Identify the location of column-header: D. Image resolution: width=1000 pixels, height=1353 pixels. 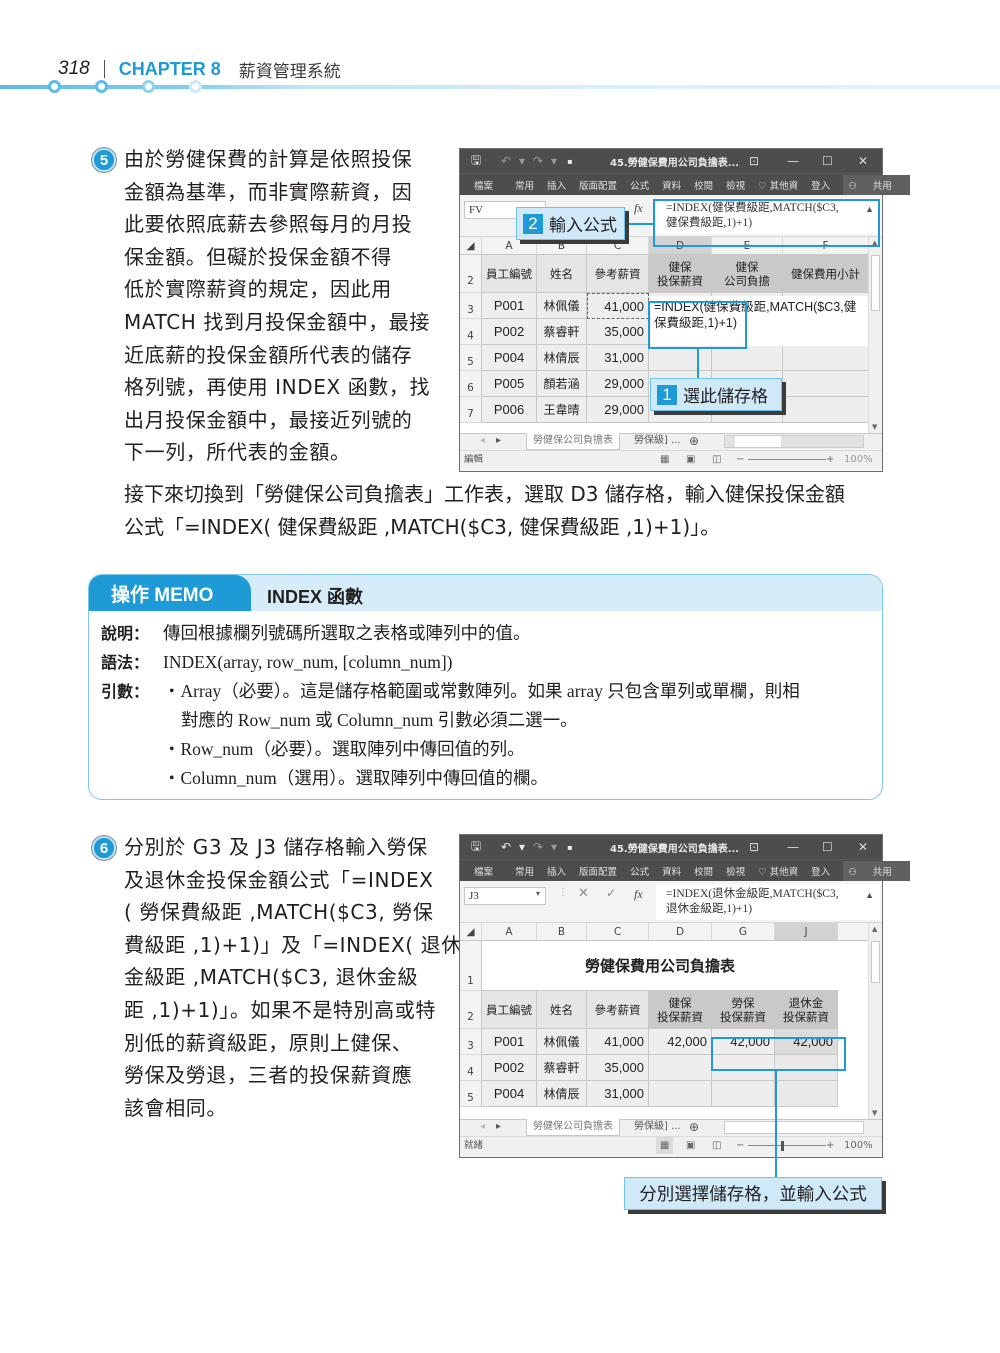
(680, 932).